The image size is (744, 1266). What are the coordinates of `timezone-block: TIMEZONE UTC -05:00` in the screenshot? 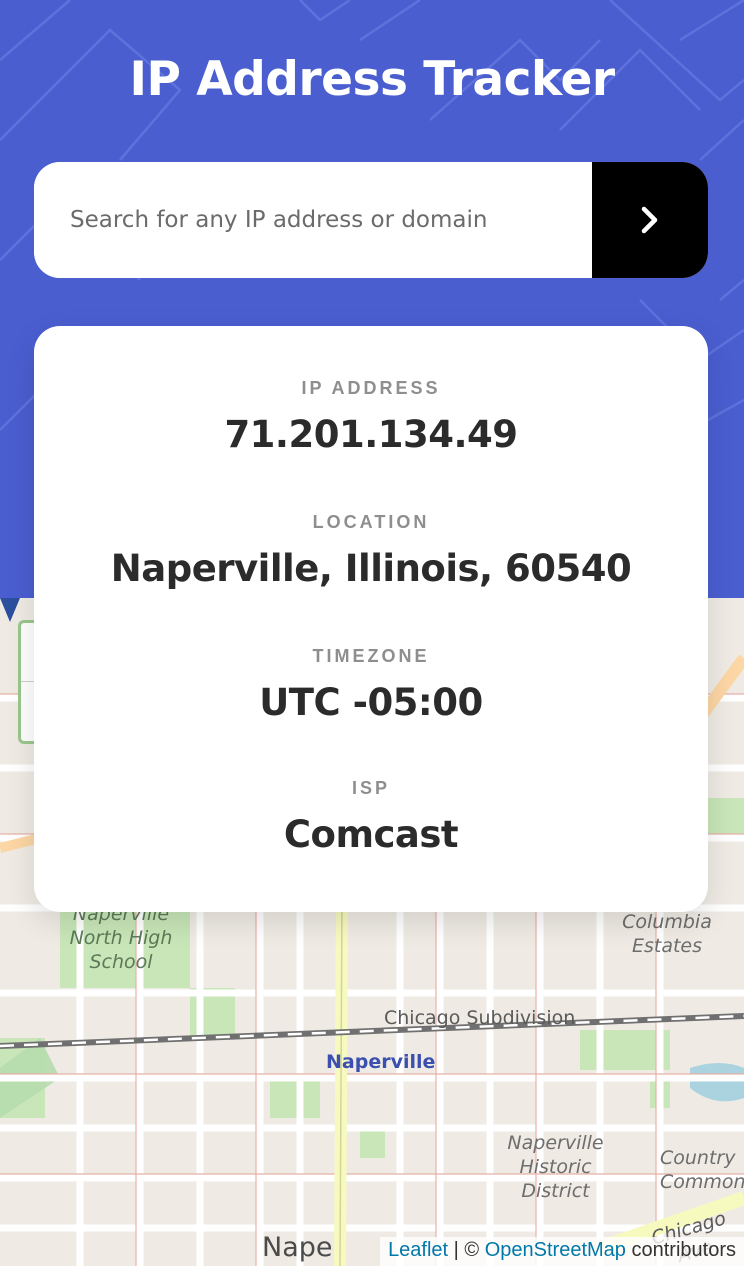 It's located at (371, 685).